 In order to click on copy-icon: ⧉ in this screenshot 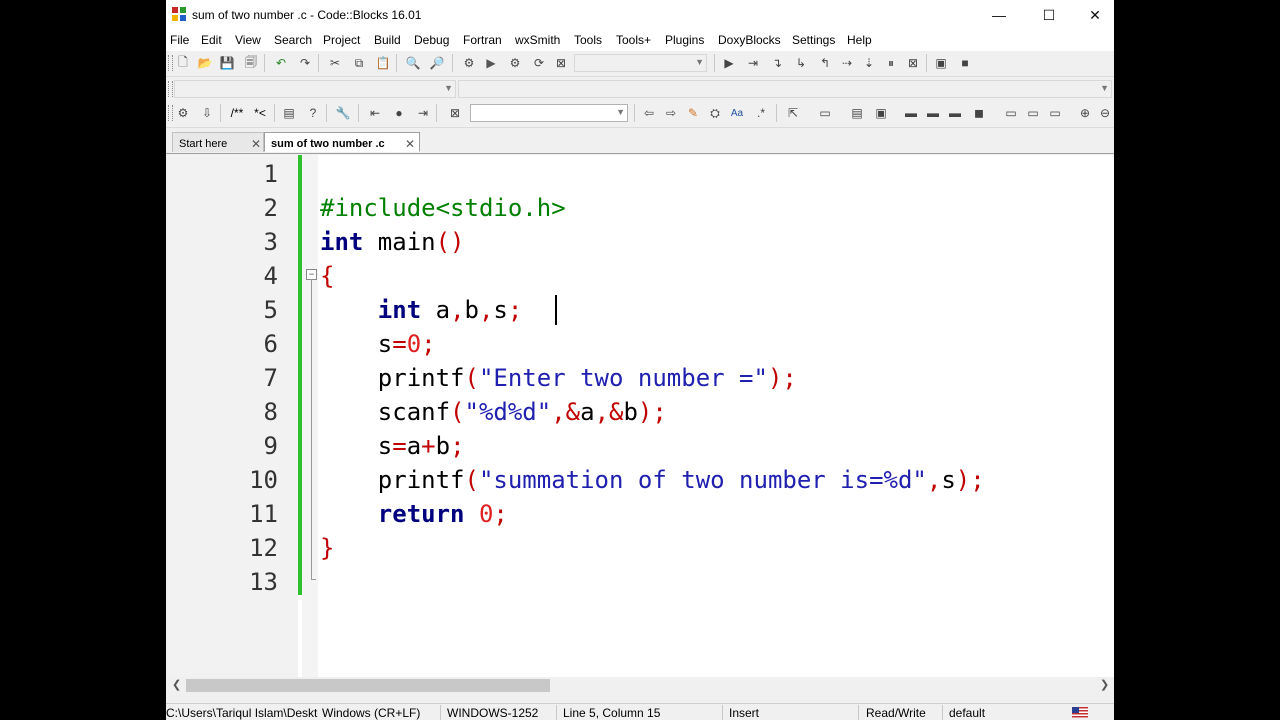, I will do `click(359, 63)`.